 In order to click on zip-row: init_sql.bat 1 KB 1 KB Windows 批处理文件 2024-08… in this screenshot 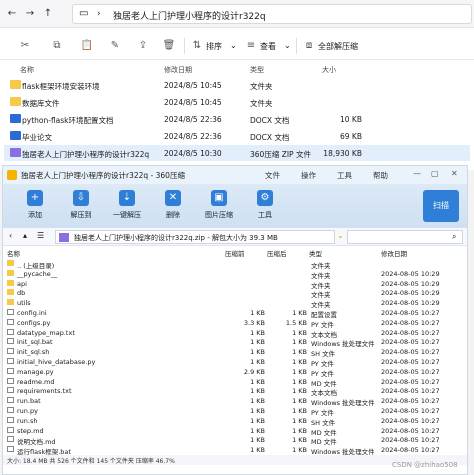, I will do `click(235, 342)`.